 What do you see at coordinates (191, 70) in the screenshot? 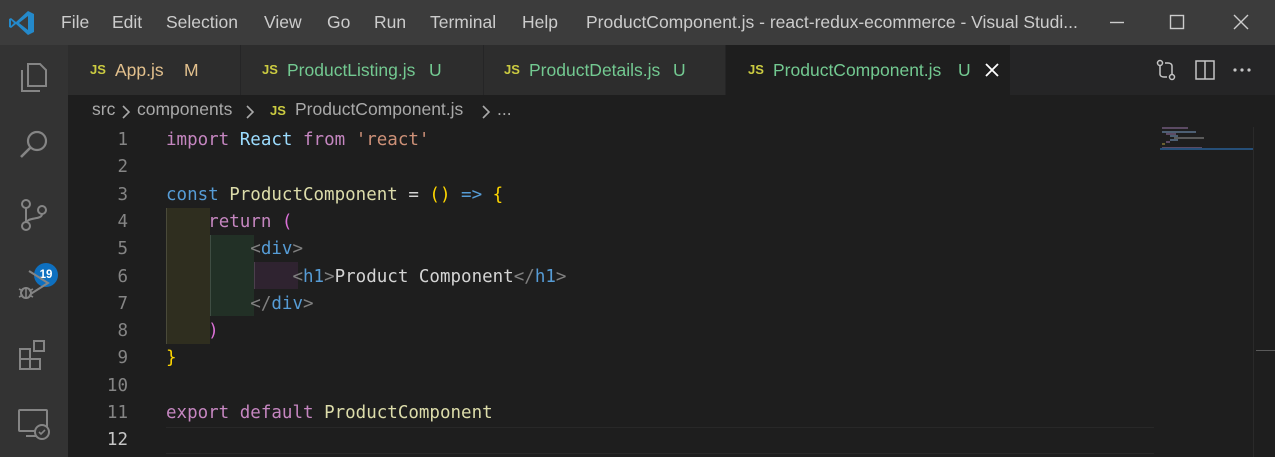
I see `tab-modified-indicator: M` at bounding box center [191, 70].